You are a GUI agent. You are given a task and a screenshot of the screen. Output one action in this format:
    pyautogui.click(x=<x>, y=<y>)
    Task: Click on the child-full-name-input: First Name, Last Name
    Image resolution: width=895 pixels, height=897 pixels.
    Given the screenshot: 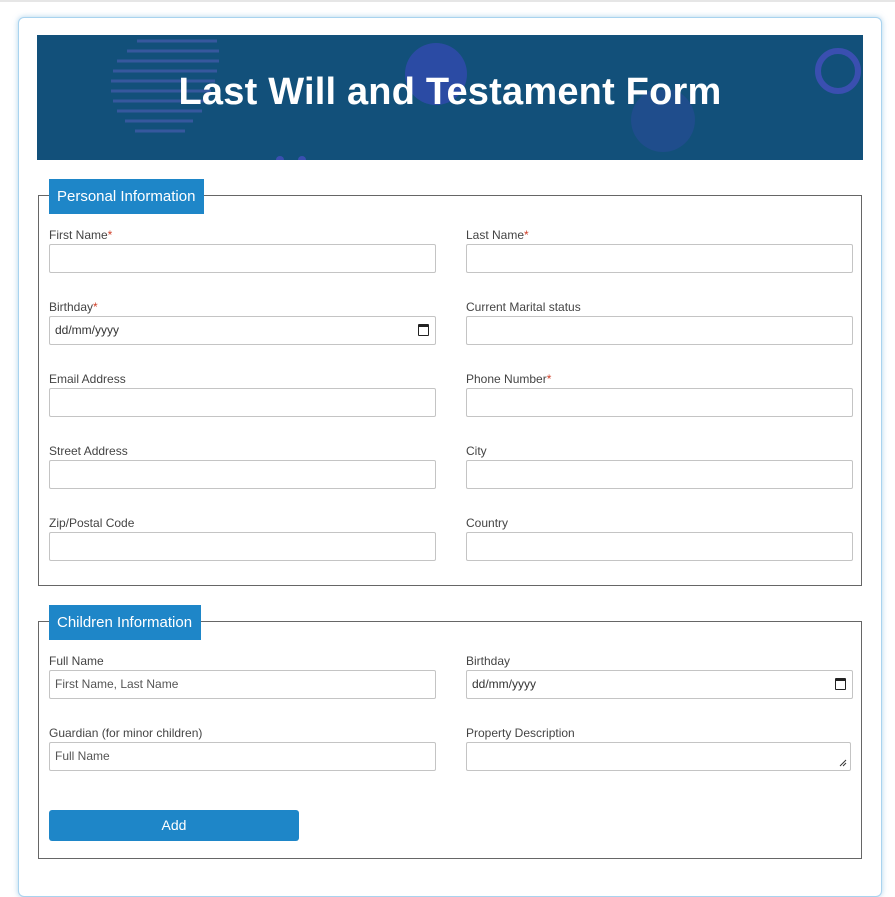 What is the action you would take?
    pyautogui.click(x=242, y=684)
    